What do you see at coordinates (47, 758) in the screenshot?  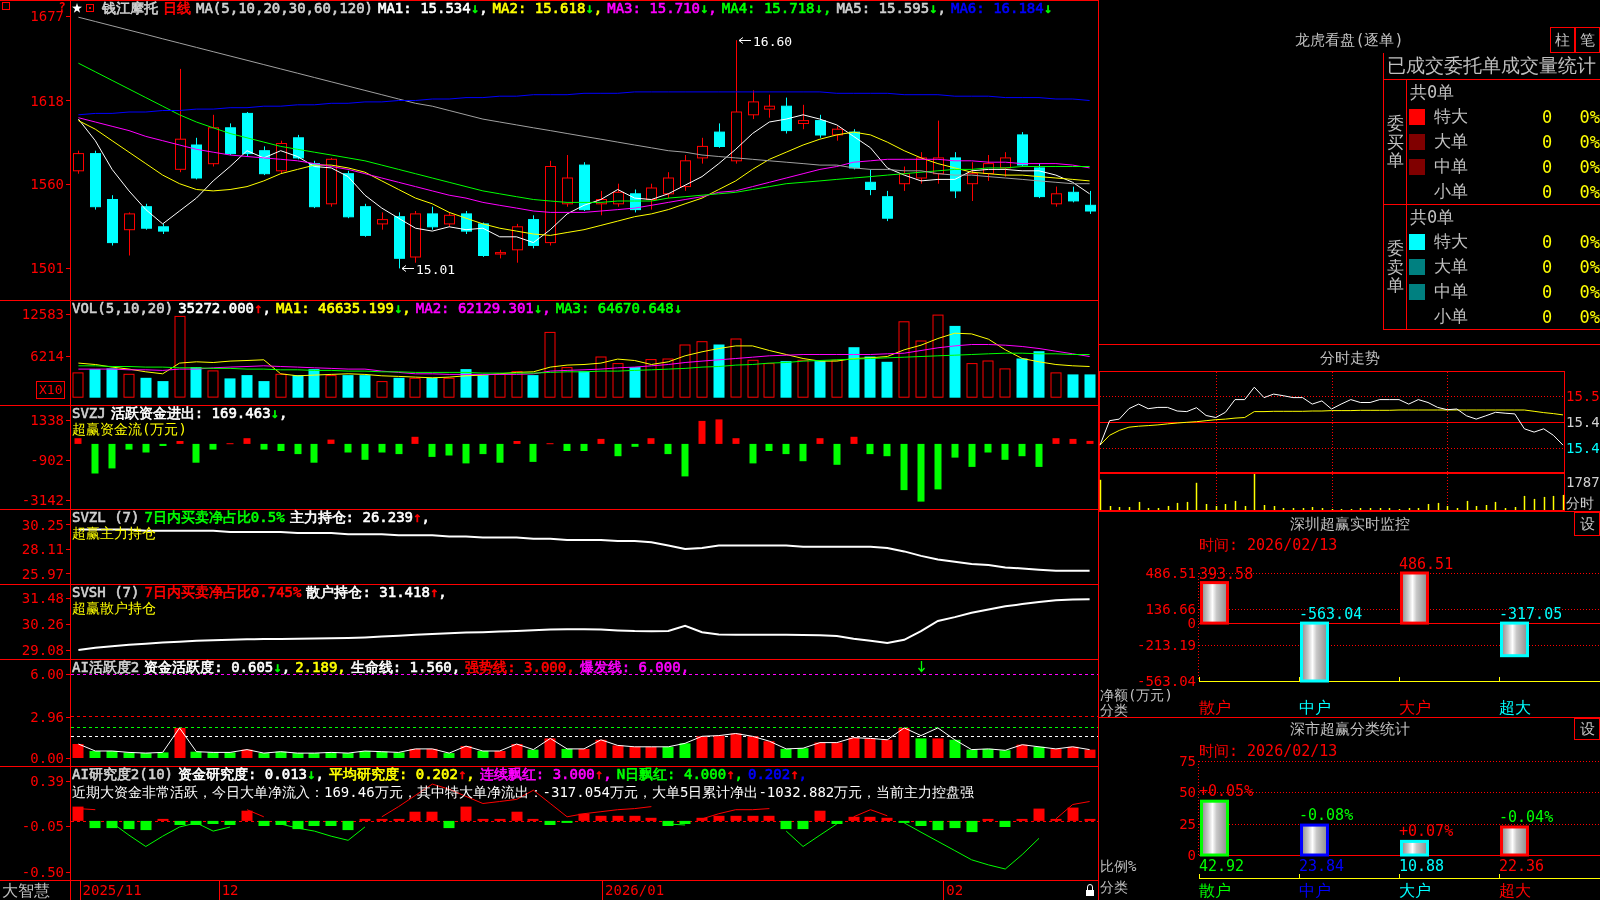 I see `y-axis-label: 0.00` at bounding box center [47, 758].